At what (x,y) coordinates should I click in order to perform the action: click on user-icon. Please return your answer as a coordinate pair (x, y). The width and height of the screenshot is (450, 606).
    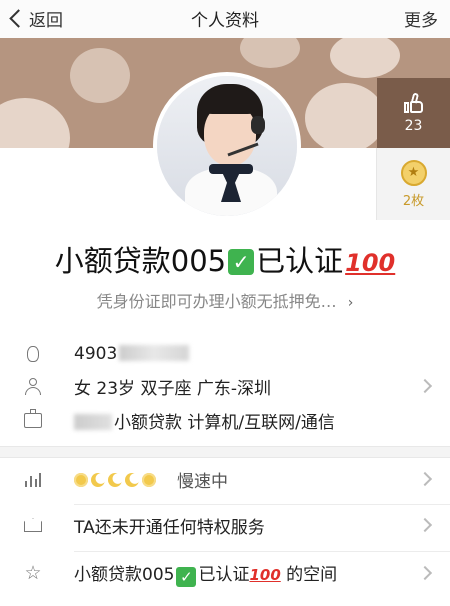
    Looking at the image, I should click on (33, 386).